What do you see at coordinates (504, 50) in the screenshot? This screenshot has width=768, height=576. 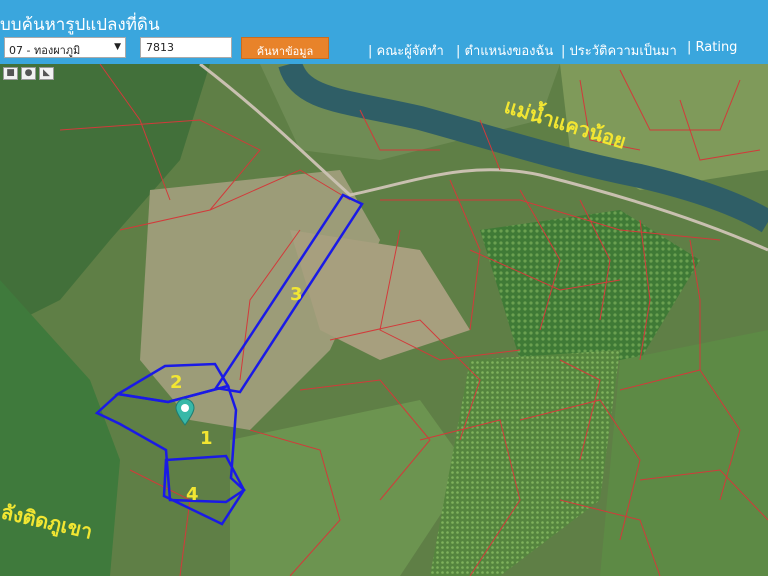 I see `nav-my-location: | ตำแหน่งของฉัน` at bounding box center [504, 50].